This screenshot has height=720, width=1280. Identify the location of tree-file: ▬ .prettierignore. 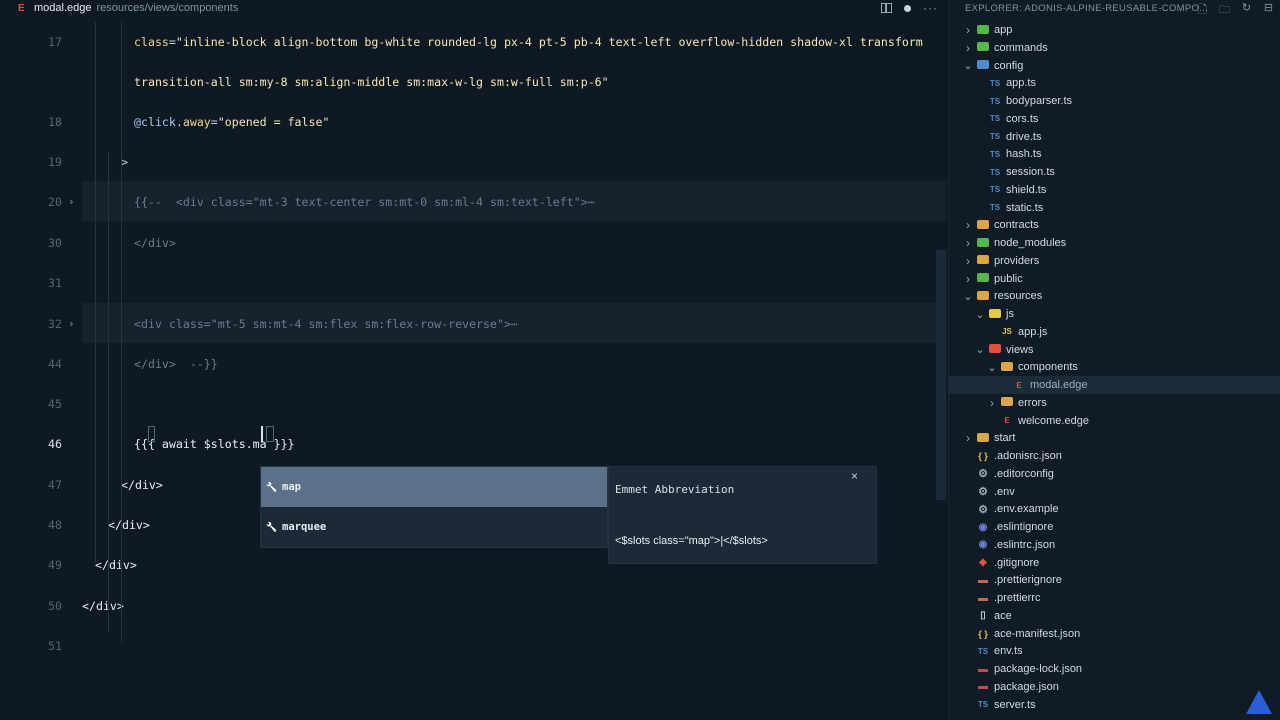
(1114, 580).